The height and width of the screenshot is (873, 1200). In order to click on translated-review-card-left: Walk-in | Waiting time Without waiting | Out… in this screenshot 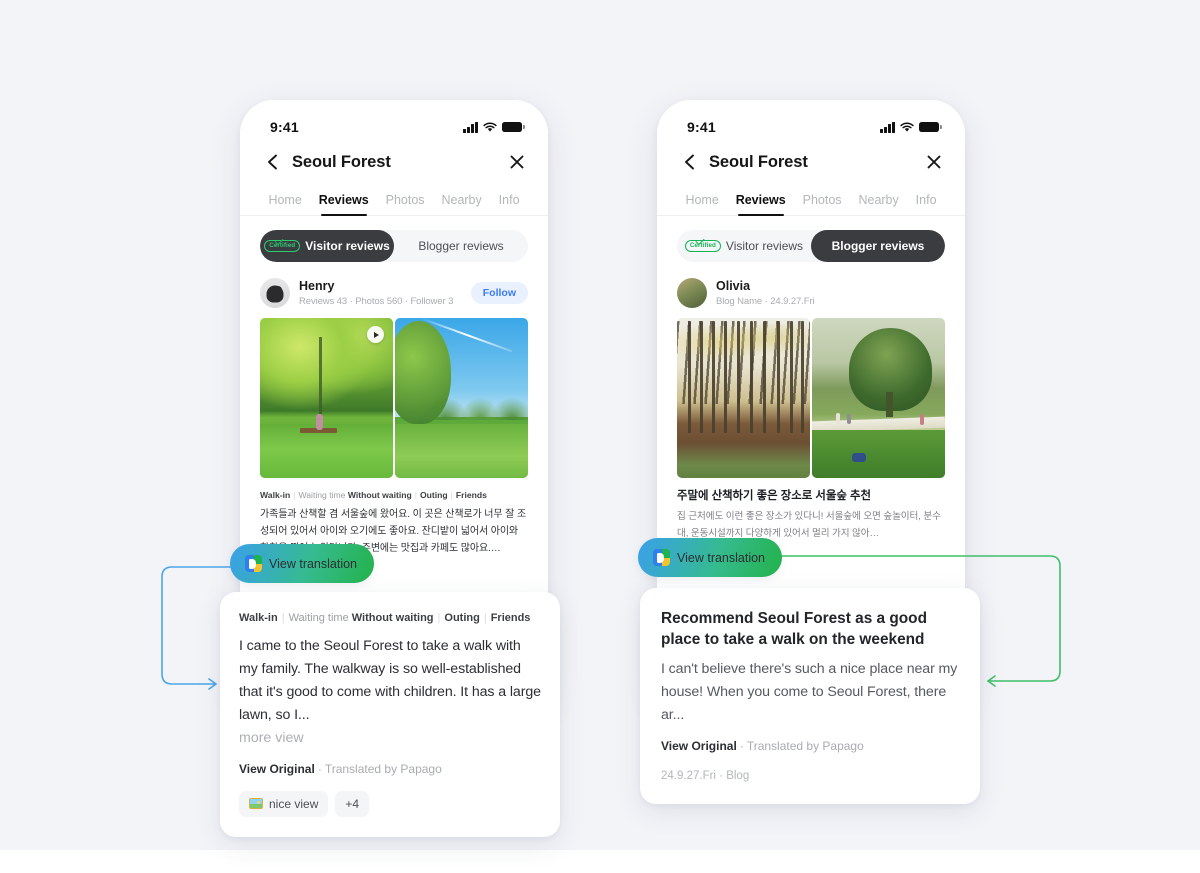, I will do `click(390, 714)`.